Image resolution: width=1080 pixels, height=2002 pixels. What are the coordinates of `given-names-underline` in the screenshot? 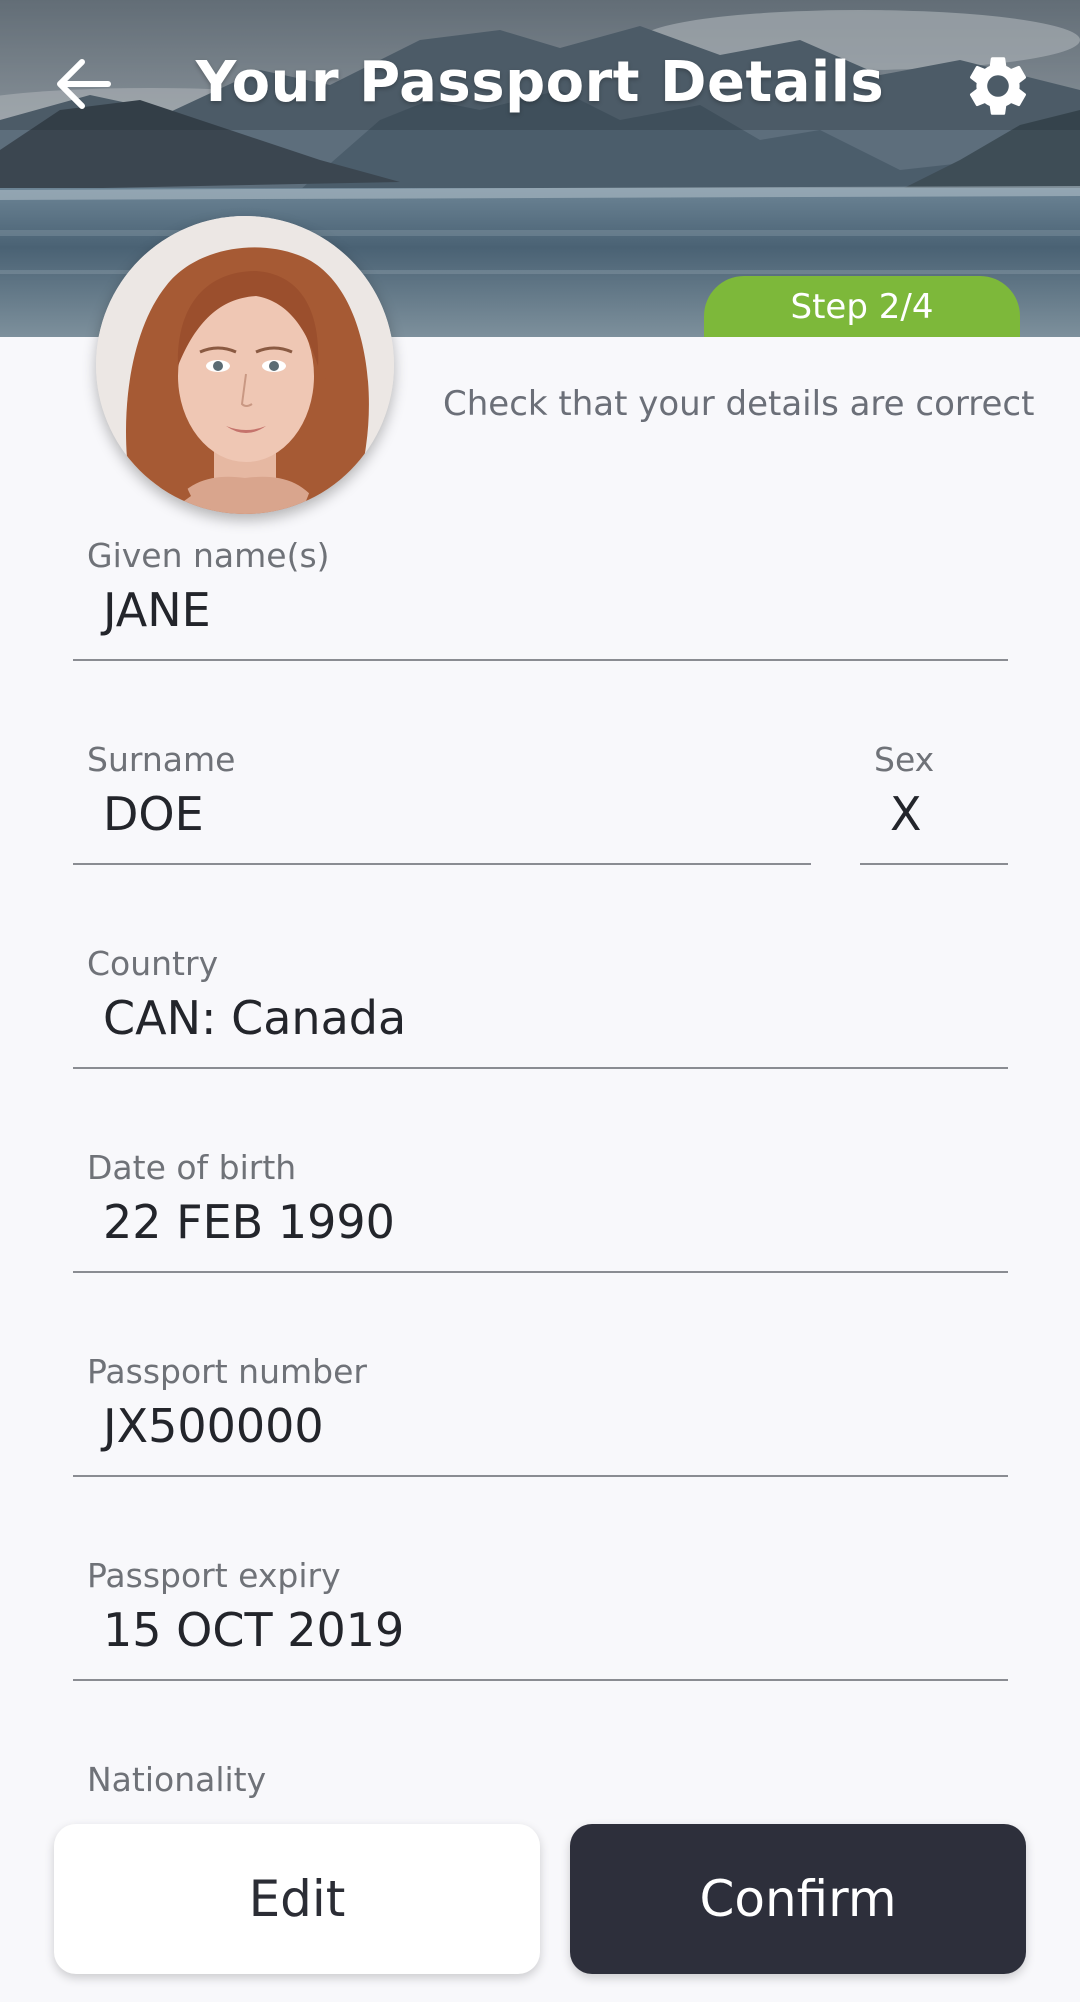 It's located at (540, 660).